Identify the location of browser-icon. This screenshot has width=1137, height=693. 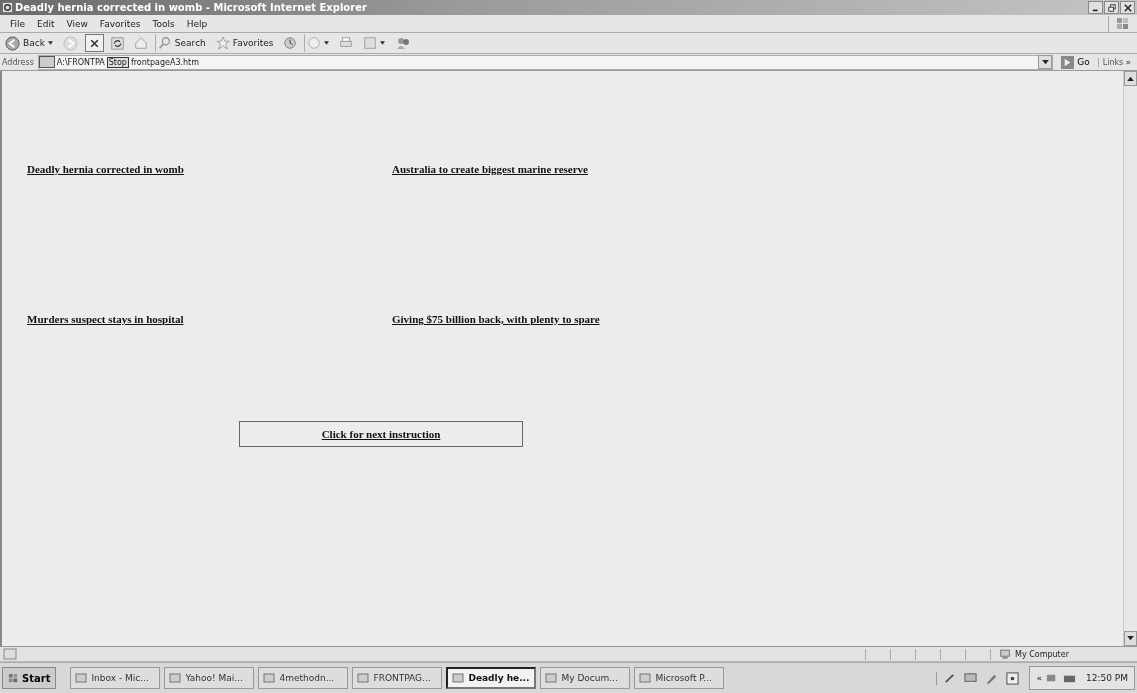
(7, 7).